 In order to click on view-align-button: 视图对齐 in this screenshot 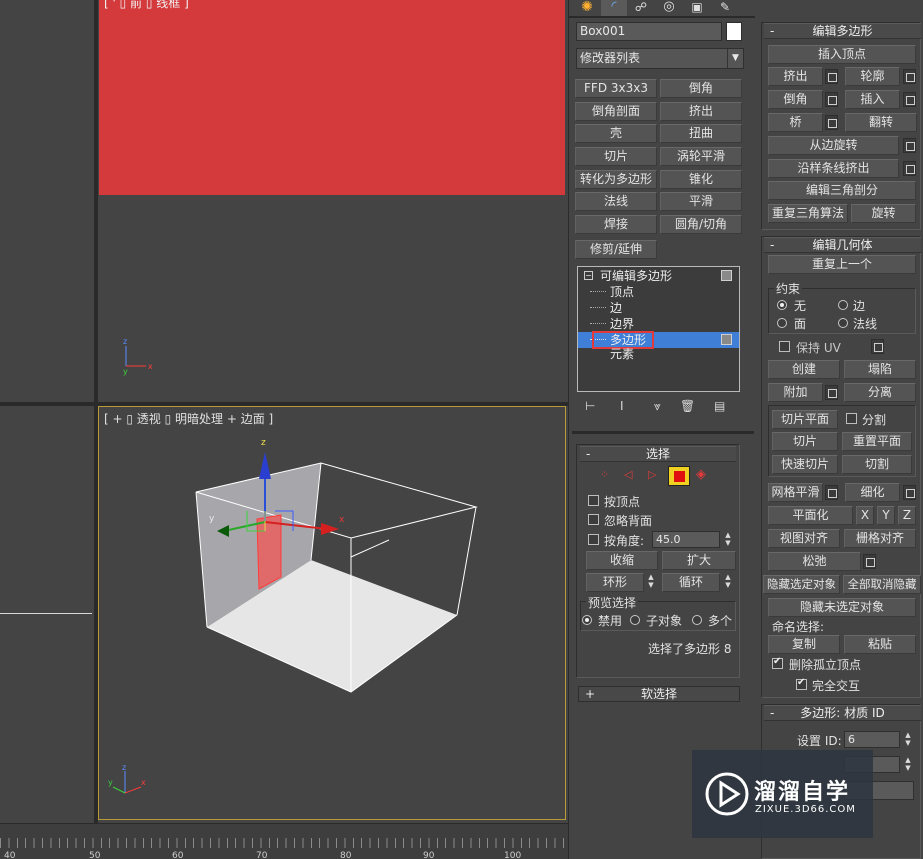, I will do `click(804, 538)`.